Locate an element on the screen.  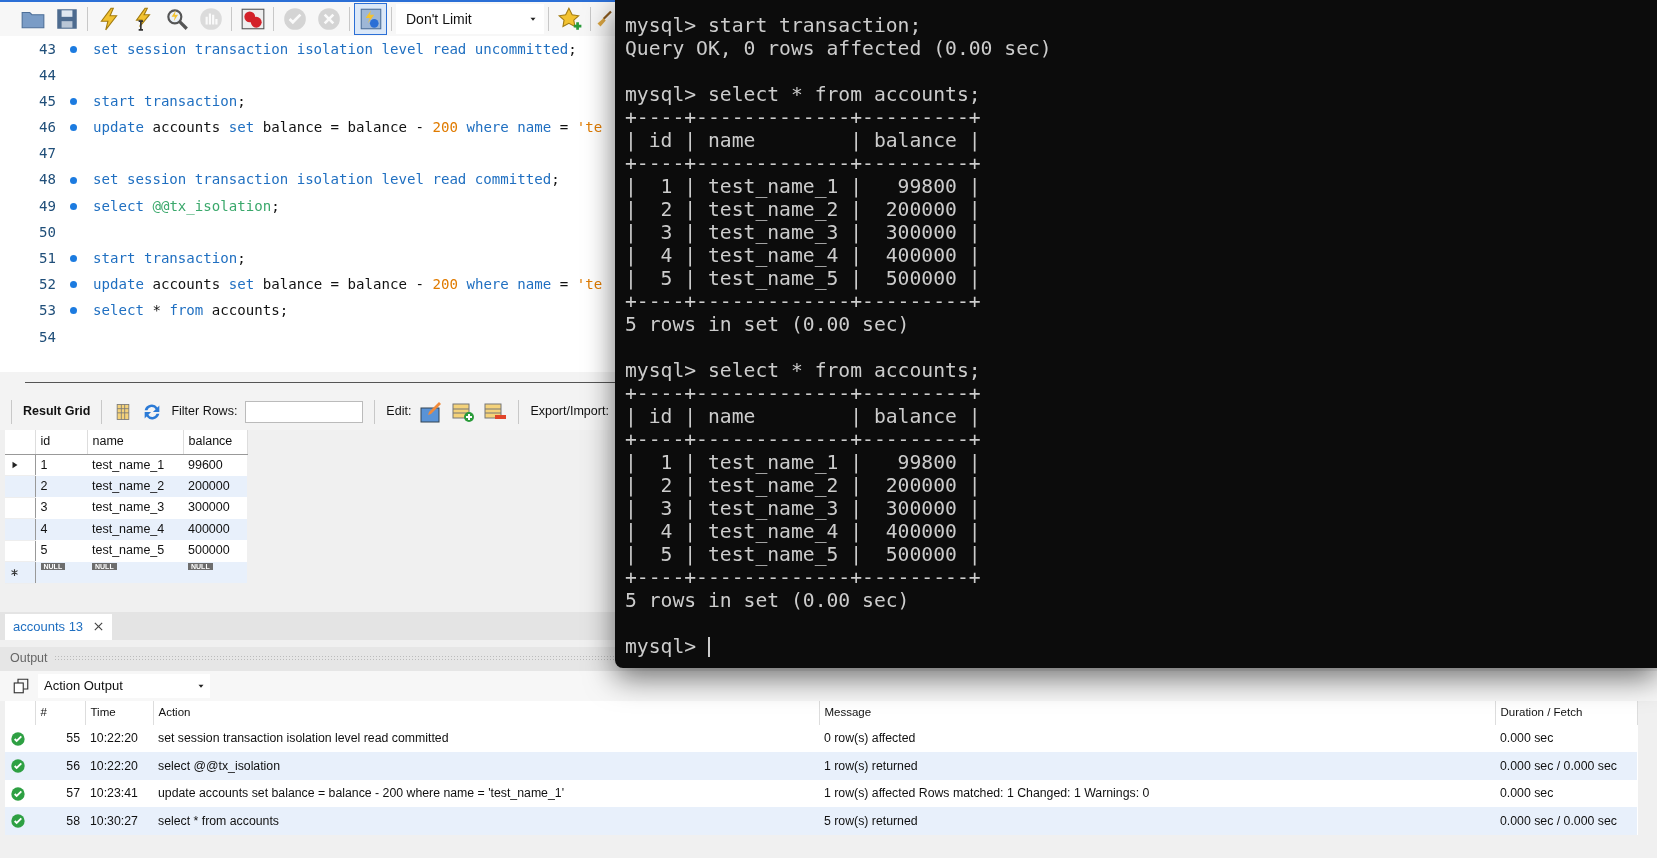
table-cell: 99600 is located at coordinates (215, 465).